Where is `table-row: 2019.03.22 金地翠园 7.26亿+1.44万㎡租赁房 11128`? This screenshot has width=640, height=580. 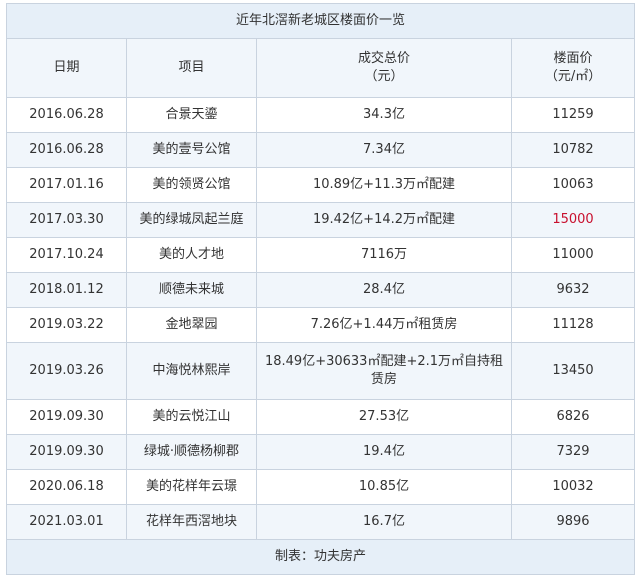 table-row: 2019.03.22 金地翠园 7.26亿+1.44万㎡租赁房 11128 is located at coordinates (321, 325).